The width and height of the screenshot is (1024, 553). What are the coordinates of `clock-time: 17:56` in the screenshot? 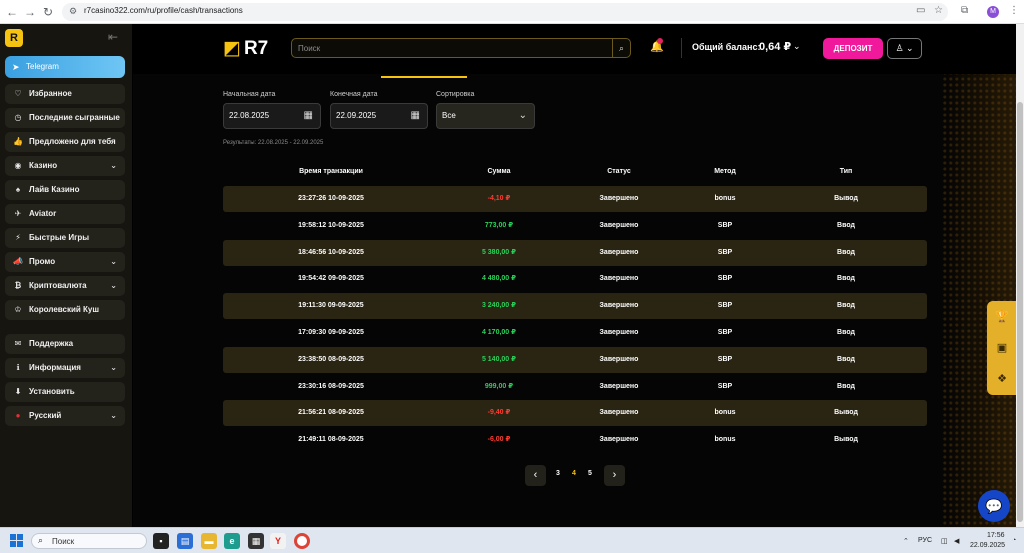 It's located at (996, 535).